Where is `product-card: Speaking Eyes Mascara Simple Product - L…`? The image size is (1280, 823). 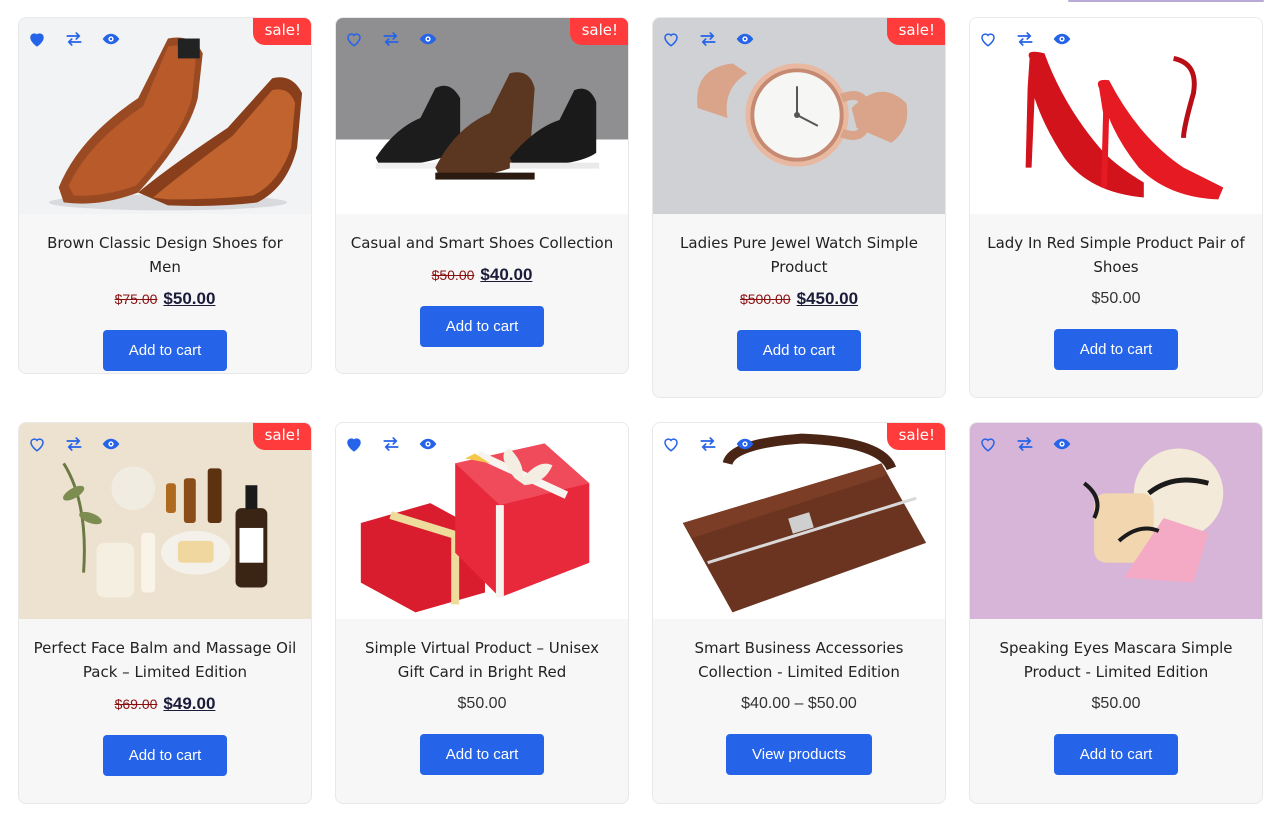 product-card: Speaking Eyes Mascara Simple Product - L… is located at coordinates (1116, 613).